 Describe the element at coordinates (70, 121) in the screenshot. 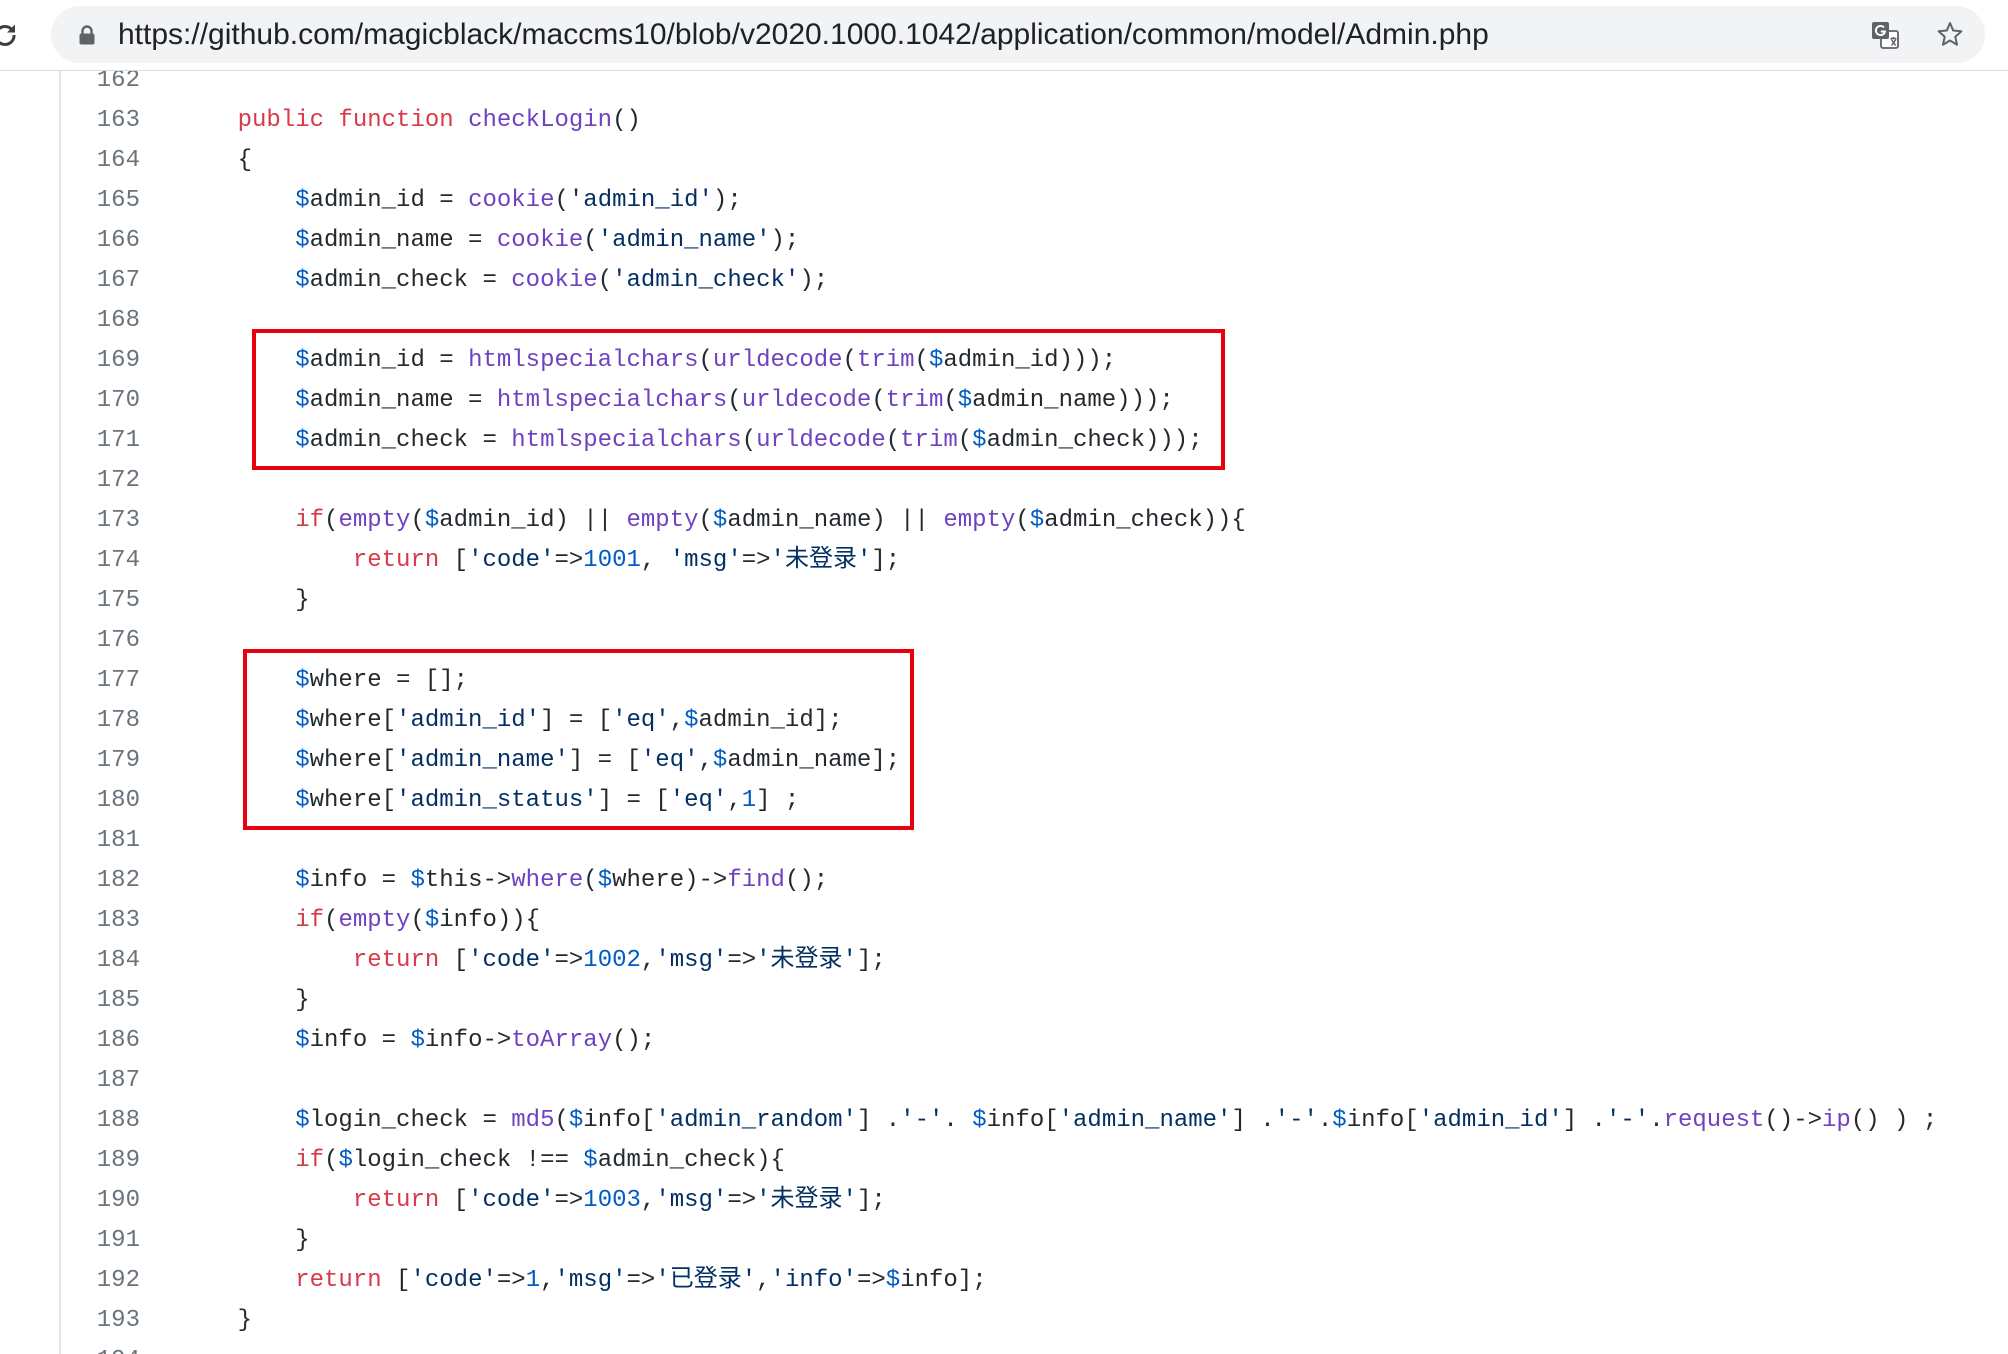

I see `line-number: 163` at that location.